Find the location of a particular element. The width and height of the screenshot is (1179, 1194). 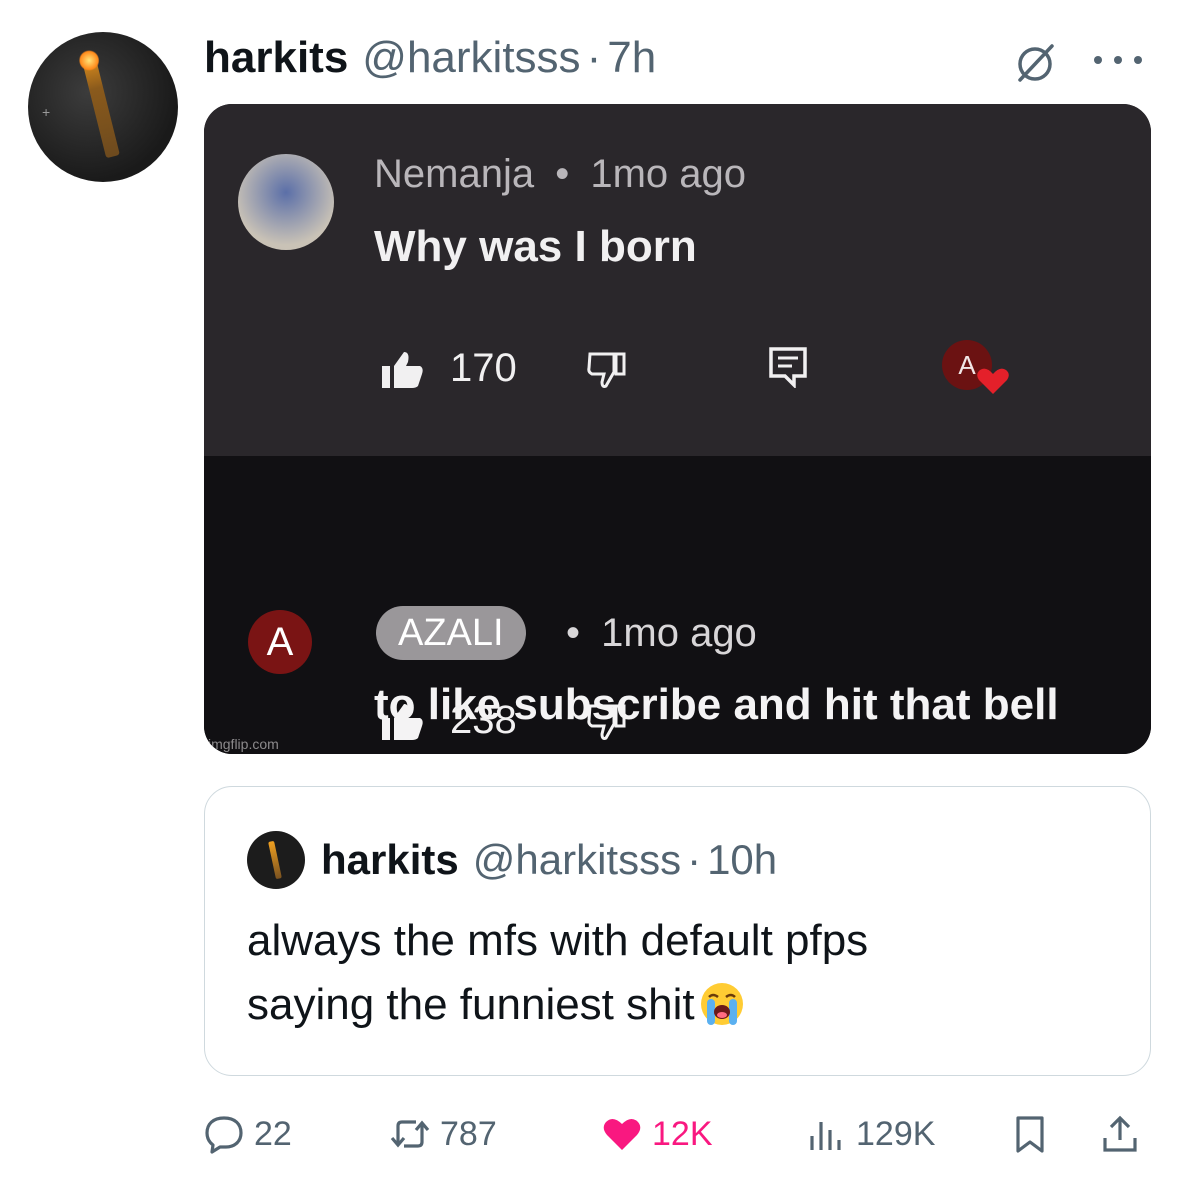

share-button is located at coordinates (1125, 1134).